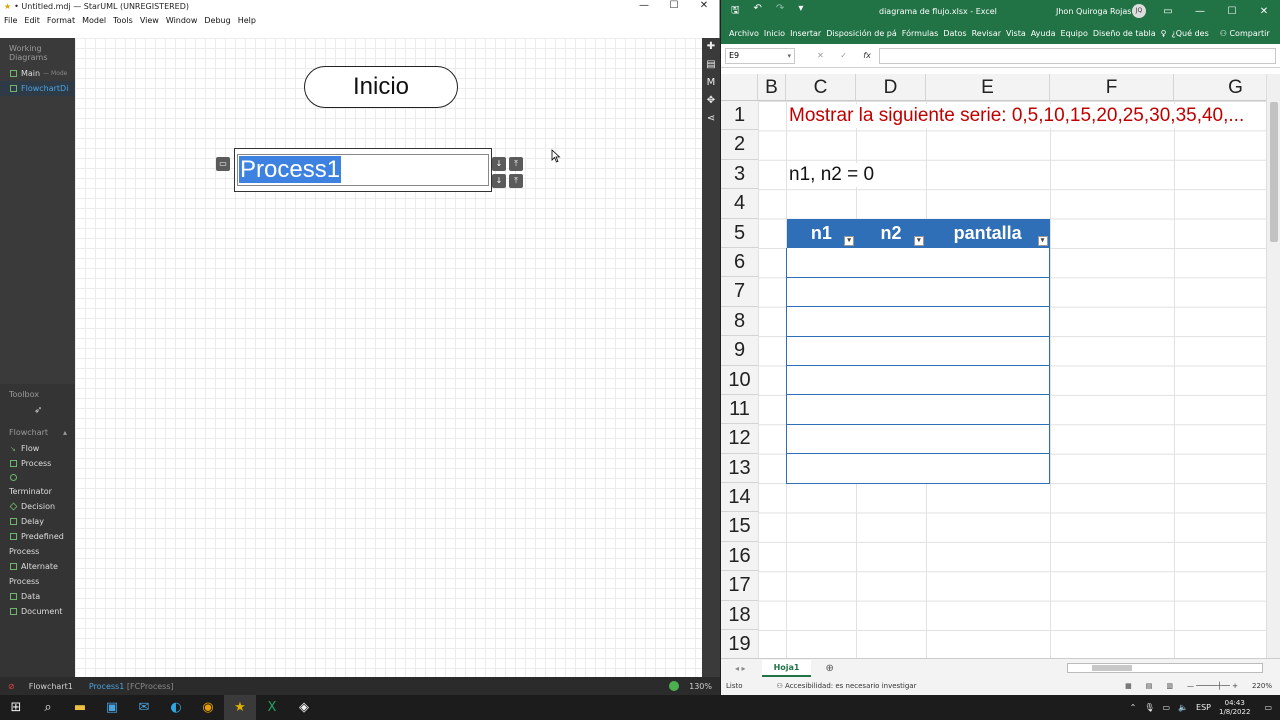 The width and height of the screenshot is (1280, 720). What do you see at coordinates (37, 521) in the screenshot?
I see `tool-delay: Delay` at bounding box center [37, 521].